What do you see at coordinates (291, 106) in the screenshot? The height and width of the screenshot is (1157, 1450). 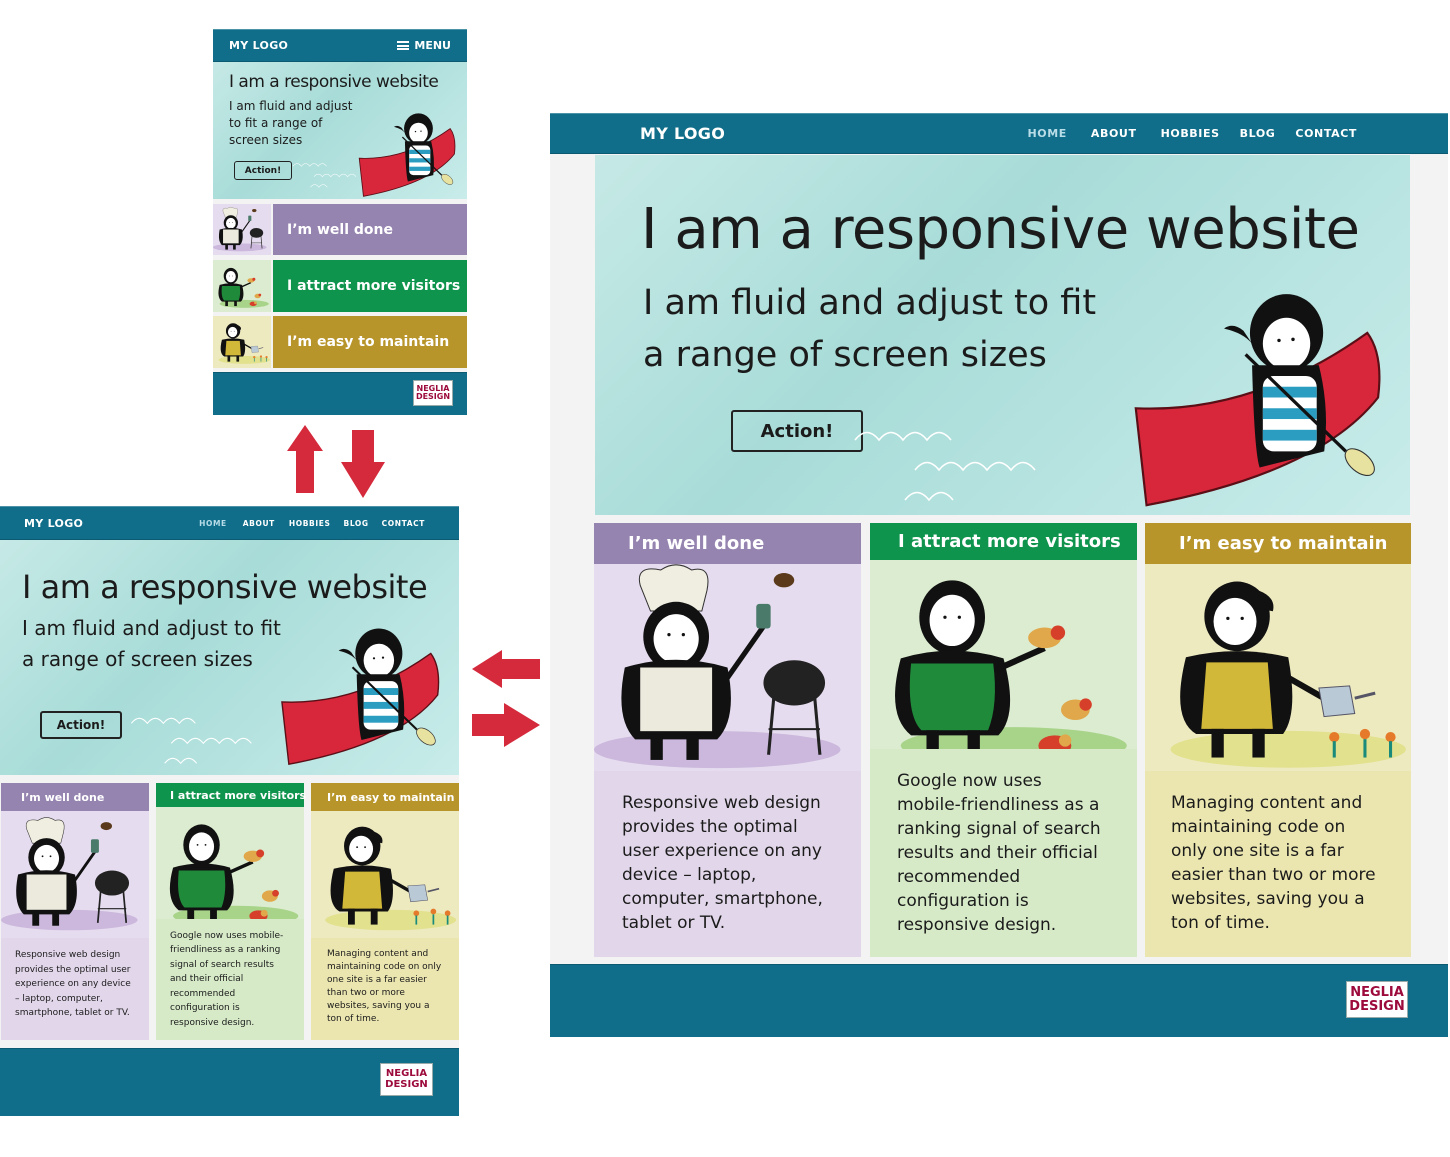 I see `mobile-hero-subtitle-1: I am fluid and adjust` at bounding box center [291, 106].